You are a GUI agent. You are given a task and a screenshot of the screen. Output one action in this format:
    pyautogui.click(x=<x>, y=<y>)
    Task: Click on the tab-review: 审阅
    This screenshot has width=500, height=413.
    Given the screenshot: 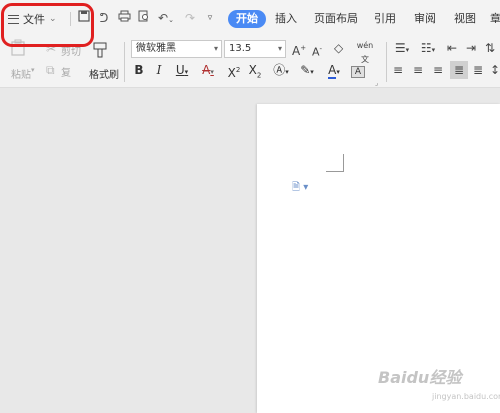 What is the action you would take?
    pyautogui.click(x=425, y=19)
    